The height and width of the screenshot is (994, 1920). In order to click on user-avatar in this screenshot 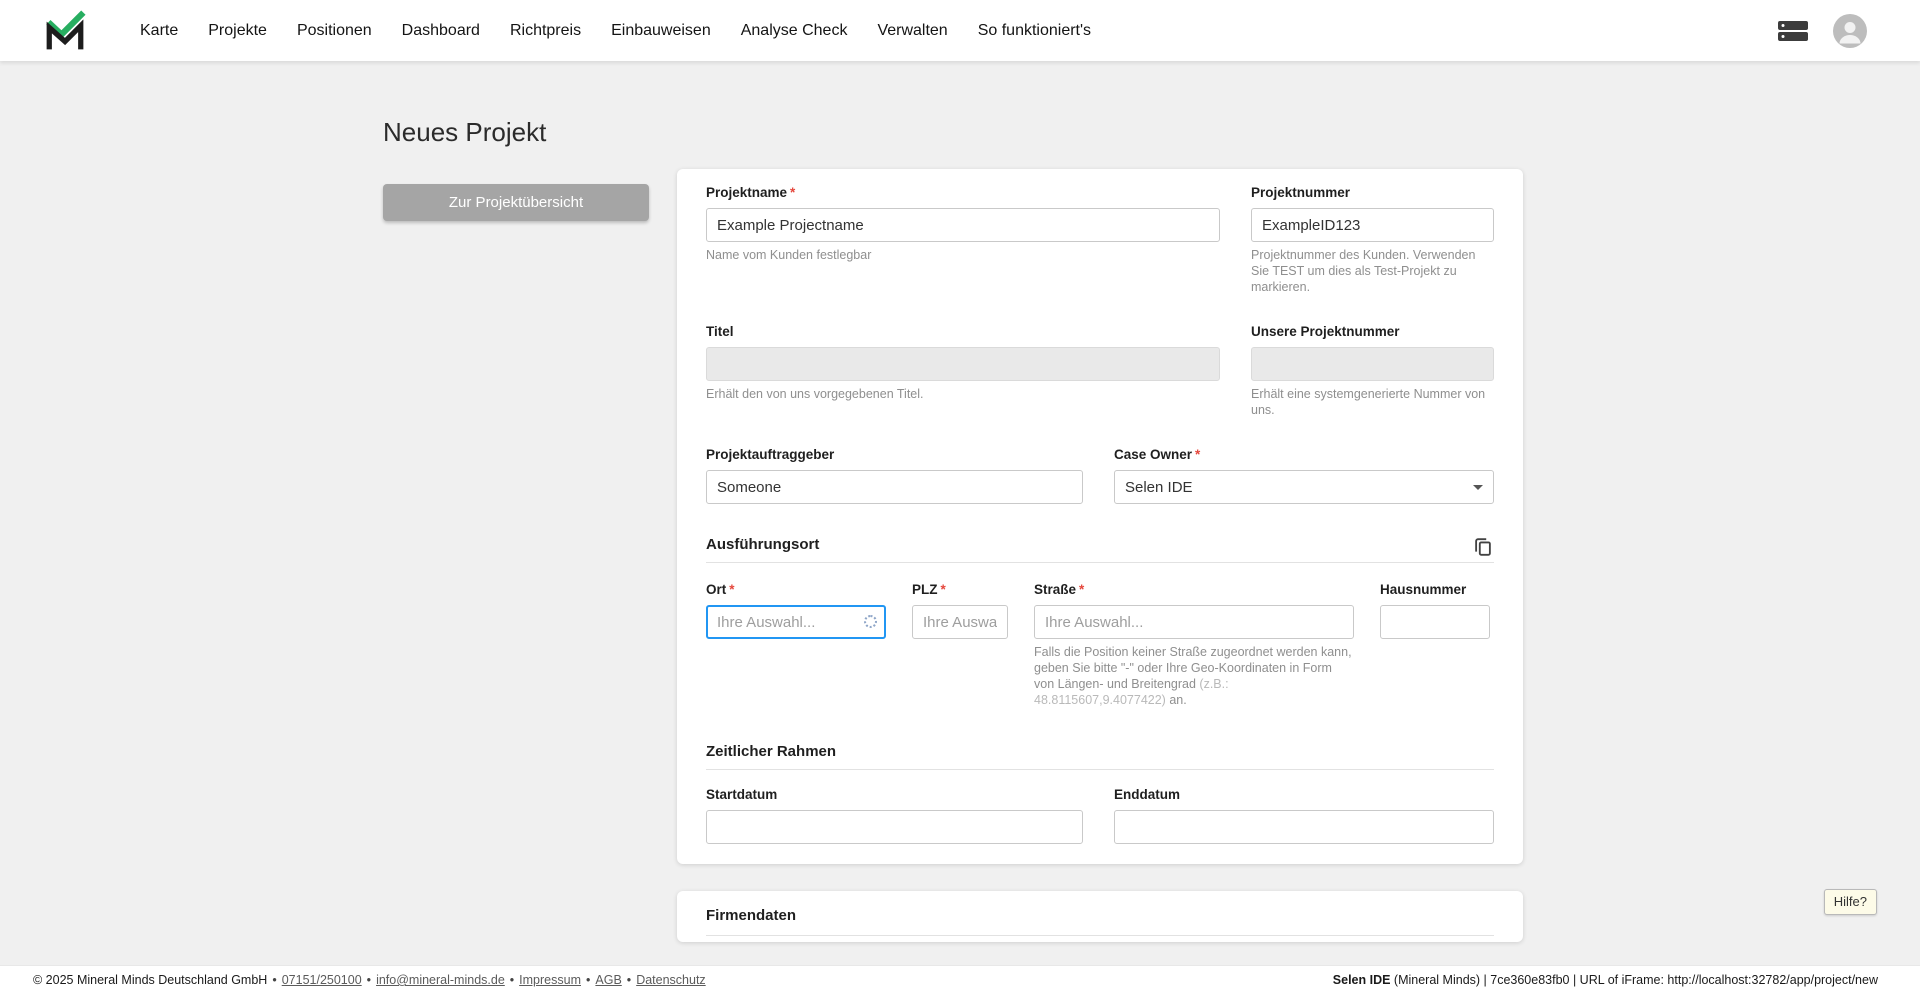, I will do `click(1850, 30)`.